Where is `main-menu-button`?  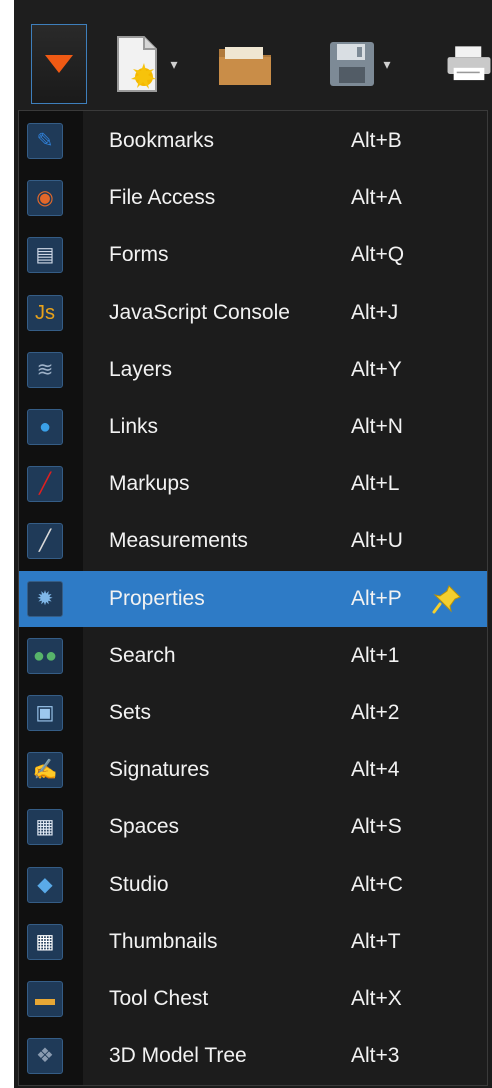
main-menu-button is located at coordinates (59, 64).